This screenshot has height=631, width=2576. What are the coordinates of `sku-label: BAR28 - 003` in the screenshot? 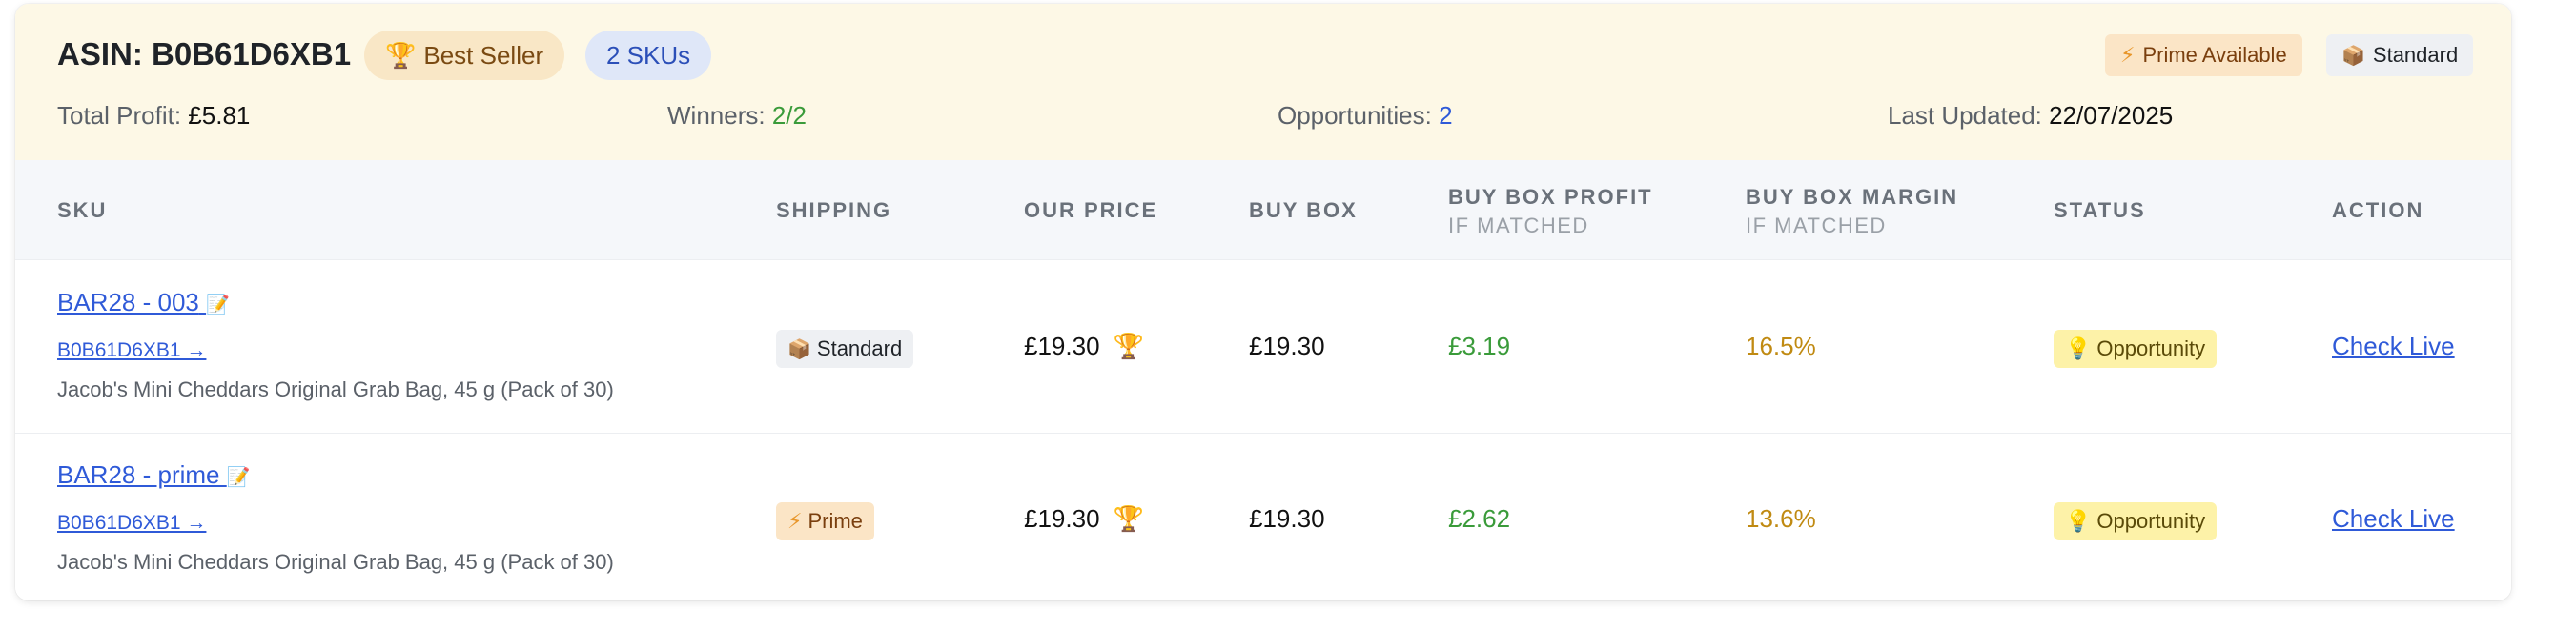 It's located at (128, 302).